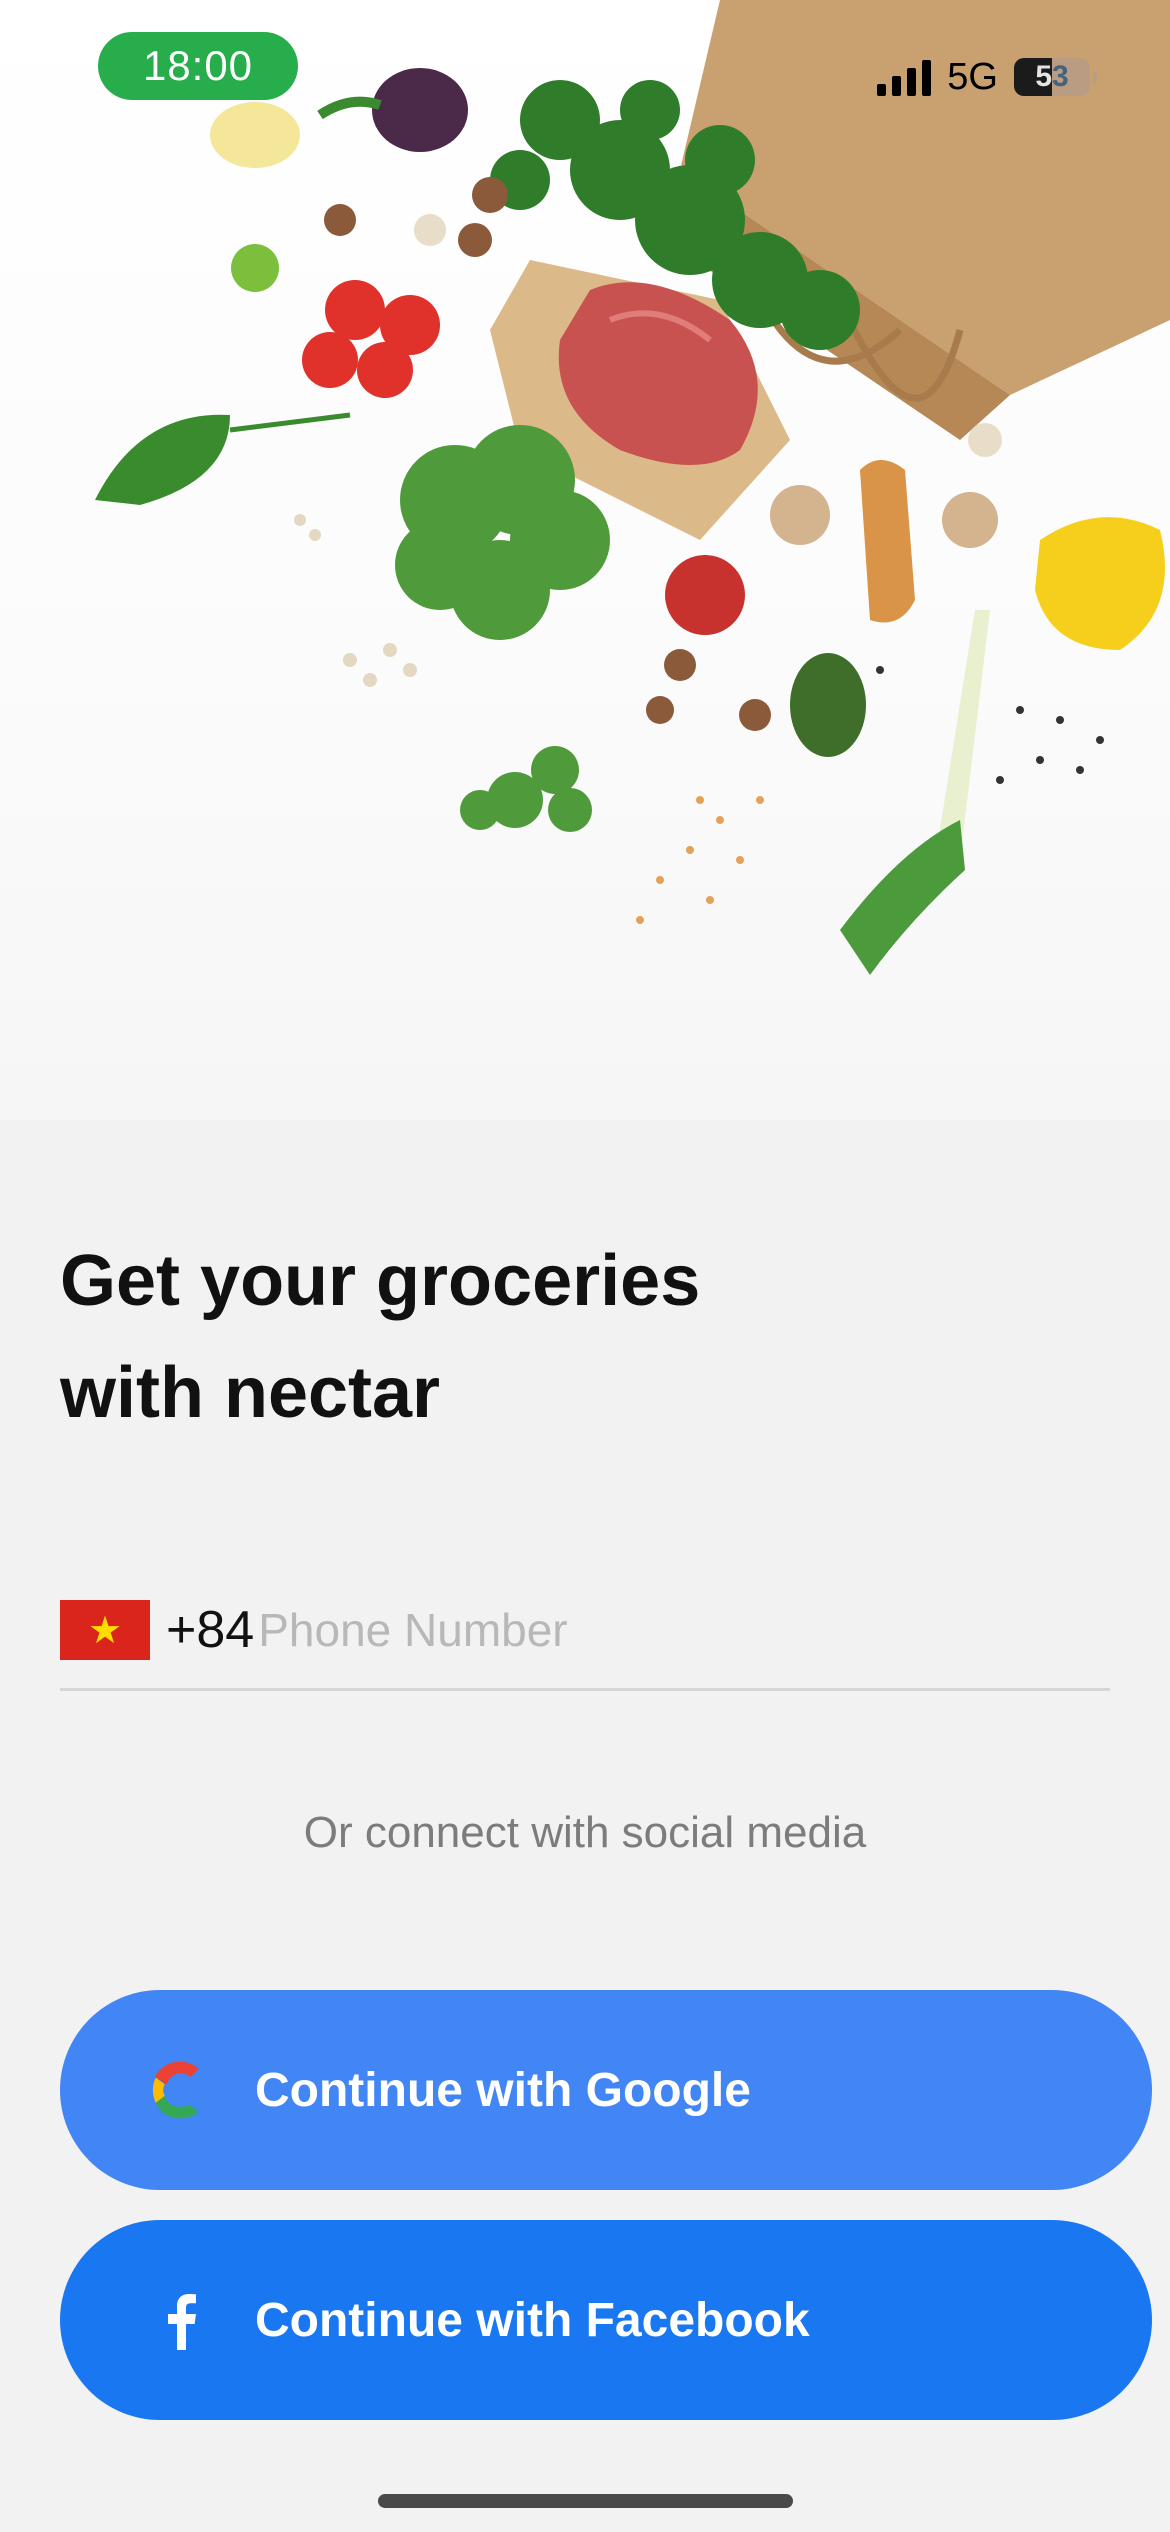  Describe the element at coordinates (585, 1689) in the screenshot. I see `input-underline` at that location.